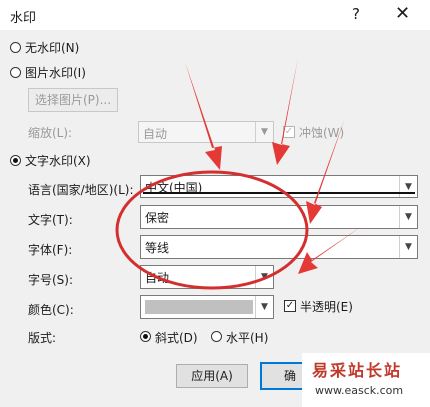 Image resolution: width=430 pixels, height=407 pixels. I want to click on highlight-ellipse, so click(212, 230).